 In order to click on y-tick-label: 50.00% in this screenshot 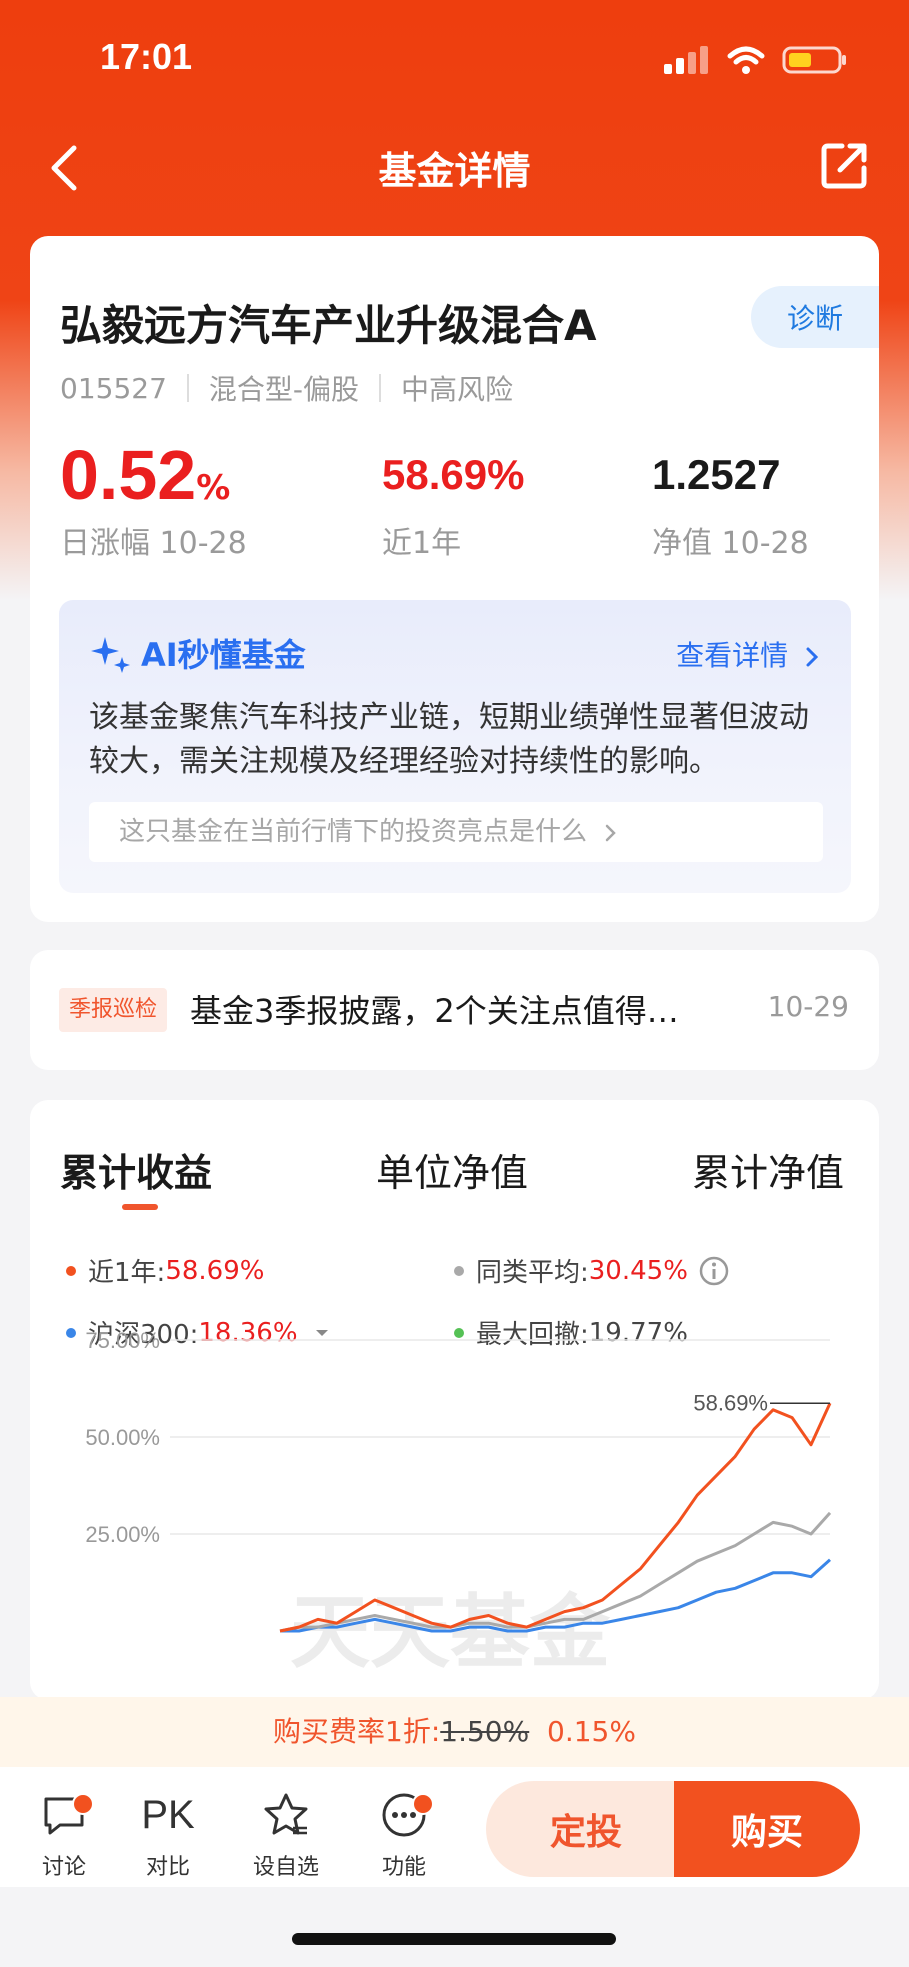, I will do `click(122, 1437)`.